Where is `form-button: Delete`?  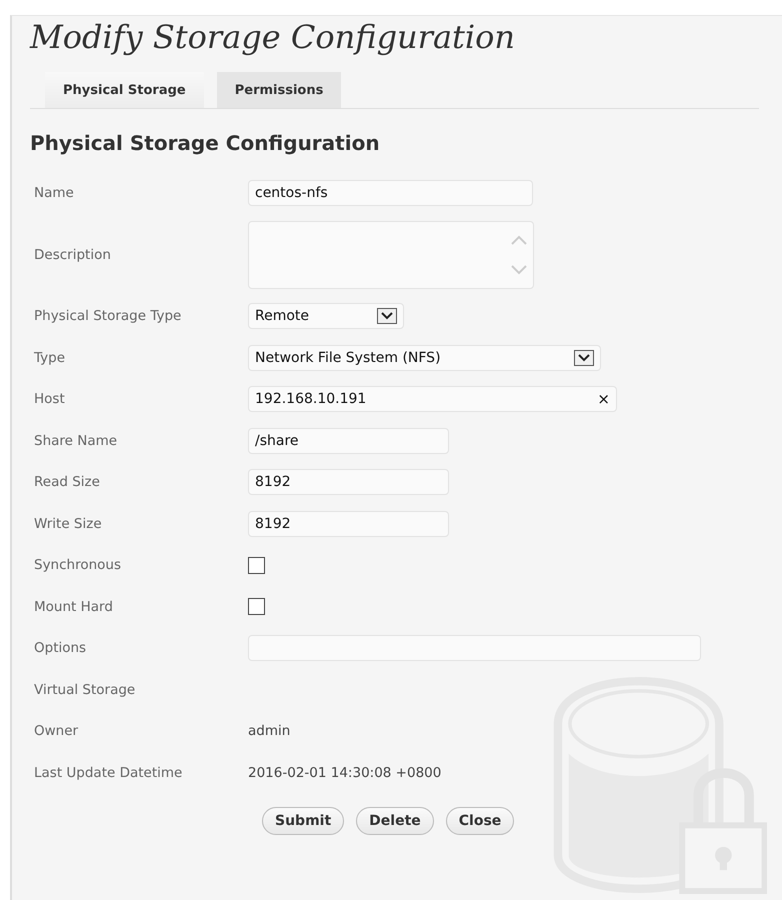 form-button: Delete is located at coordinates (395, 820).